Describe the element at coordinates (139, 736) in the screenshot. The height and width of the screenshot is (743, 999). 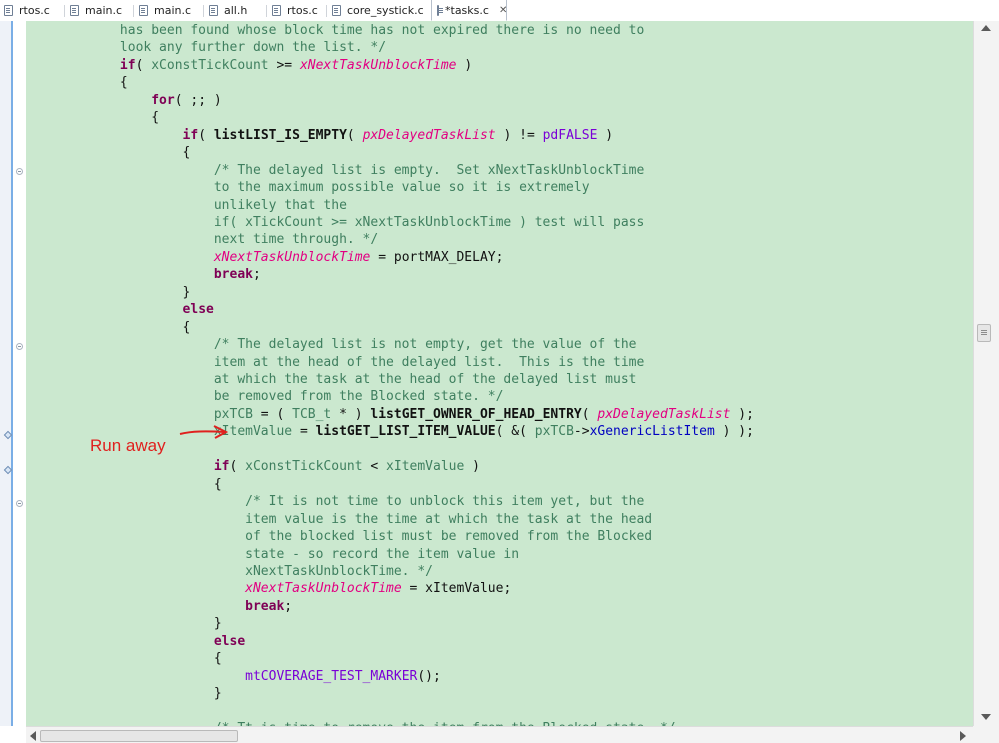
I see `horizontal-scroll-thumb` at that location.